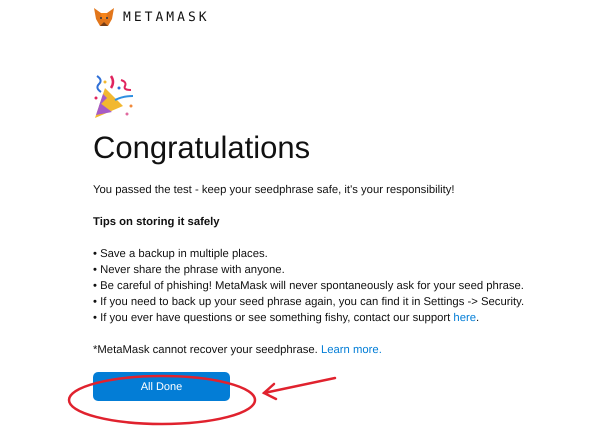  What do you see at coordinates (181, 254) in the screenshot?
I see `tip-text: • Save a backup in multiple places.` at bounding box center [181, 254].